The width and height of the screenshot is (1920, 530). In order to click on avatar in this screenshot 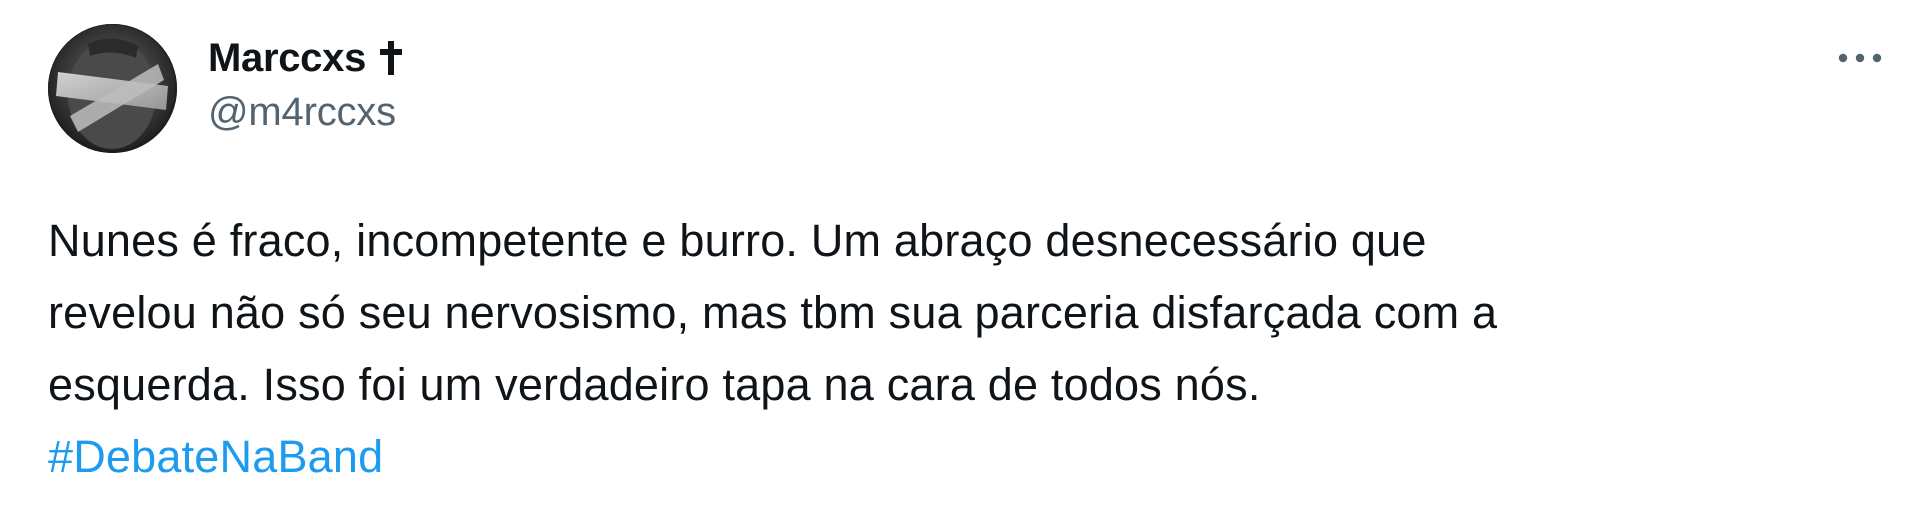, I will do `click(112, 88)`.